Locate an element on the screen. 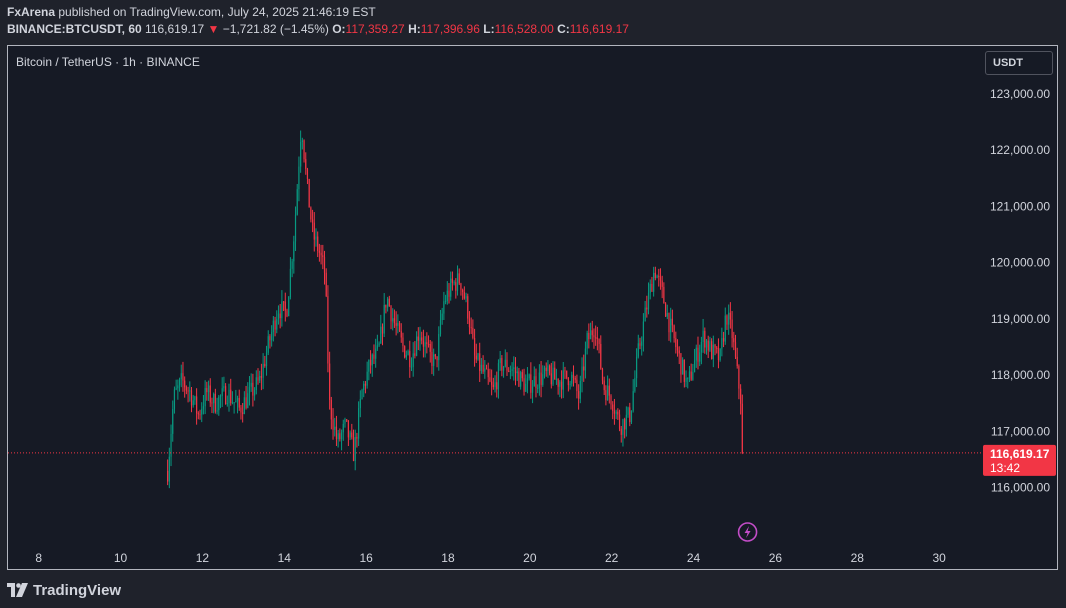  last-price: 116,619.17 is located at coordinates (175, 29).